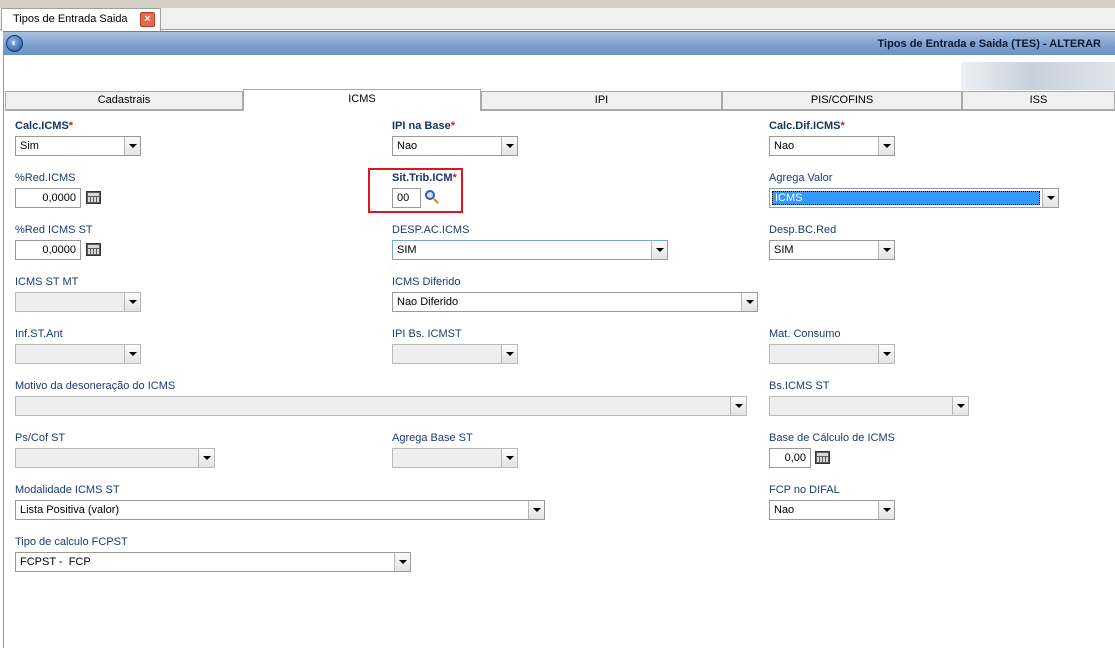 This screenshot has height=648, width=1115. What do you see at coordinates (78, 302) in the screenshot?
I see `icms-st-mt-select` at bounding box center [78, 302].